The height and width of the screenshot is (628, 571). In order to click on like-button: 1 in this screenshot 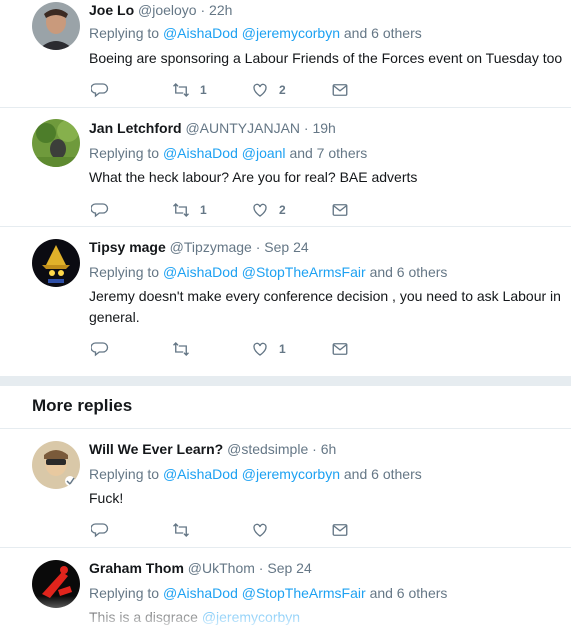, I will do `click(268, 349)`.